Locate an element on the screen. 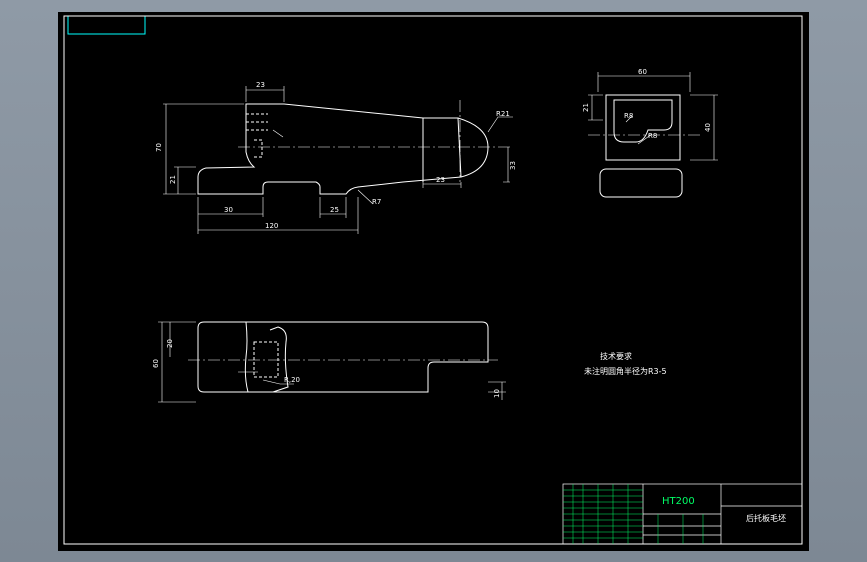 Image resolution: width=867 pixels, height=562 pixels. side-dim-top-height: 21 is located at coordinates (586, 107).